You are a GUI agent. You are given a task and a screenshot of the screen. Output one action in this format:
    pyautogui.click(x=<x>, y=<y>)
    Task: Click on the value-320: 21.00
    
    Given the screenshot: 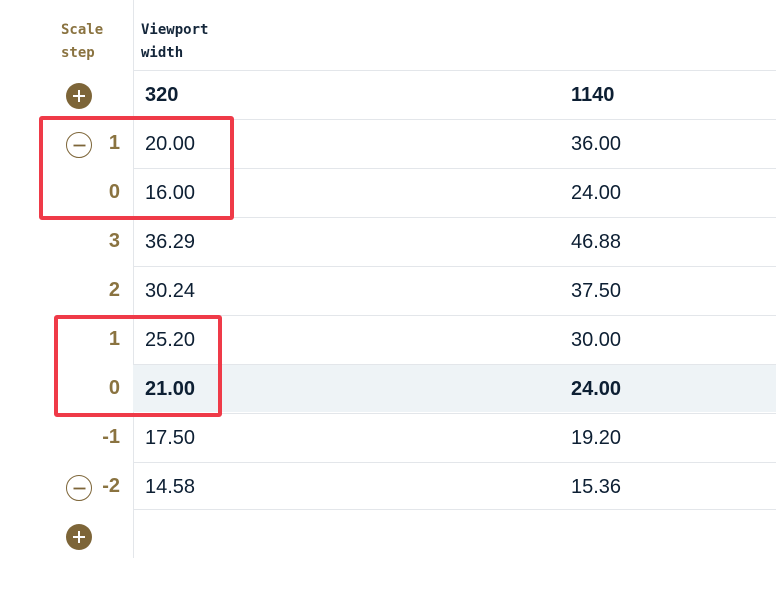 What is the action you would take?
    pyautogui.click(x=170, y=389)
    